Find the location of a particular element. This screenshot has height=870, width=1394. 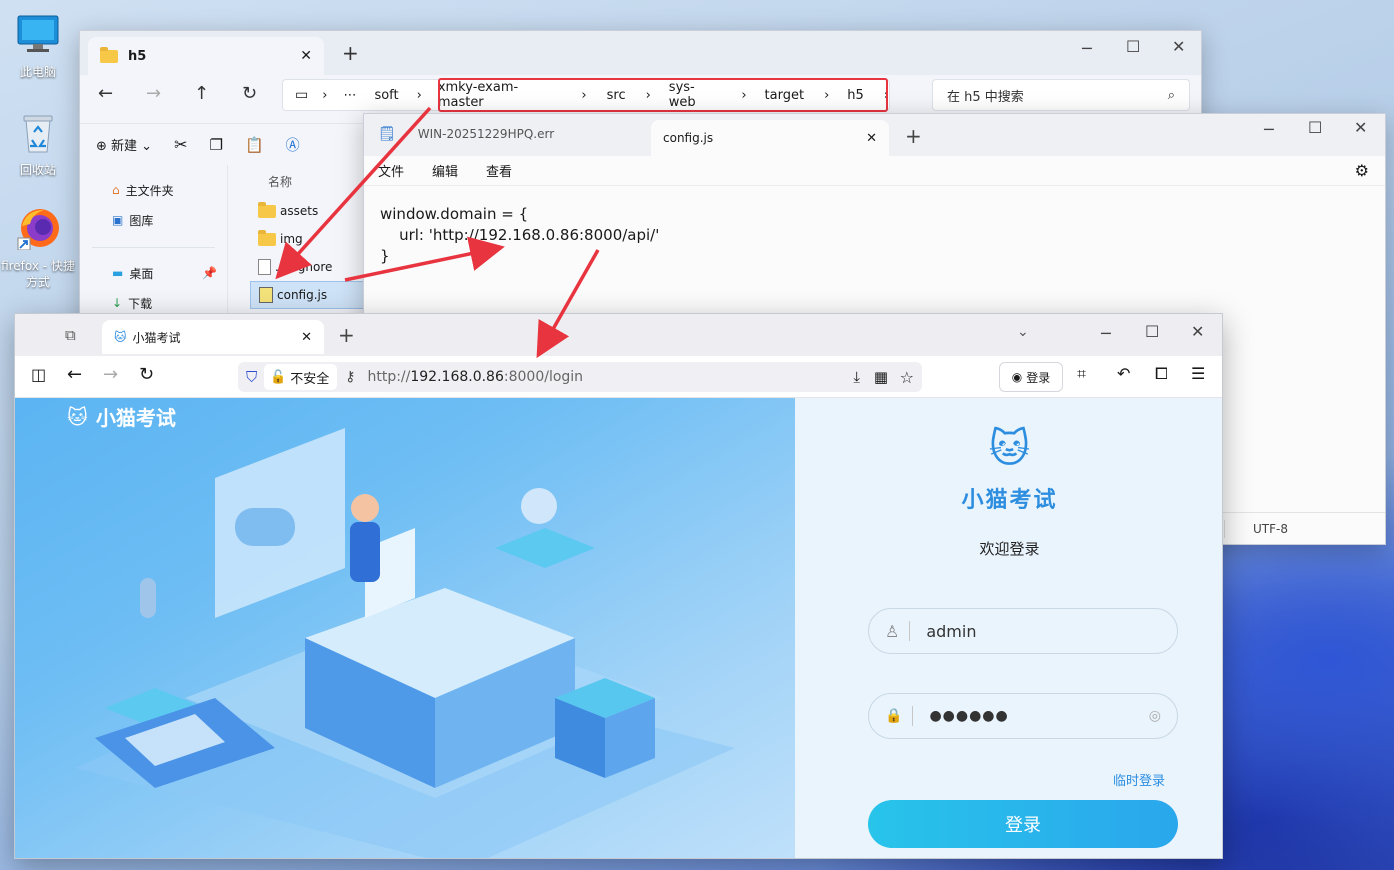

username-field: ♙ admin is located at coordinates (1023, 631).